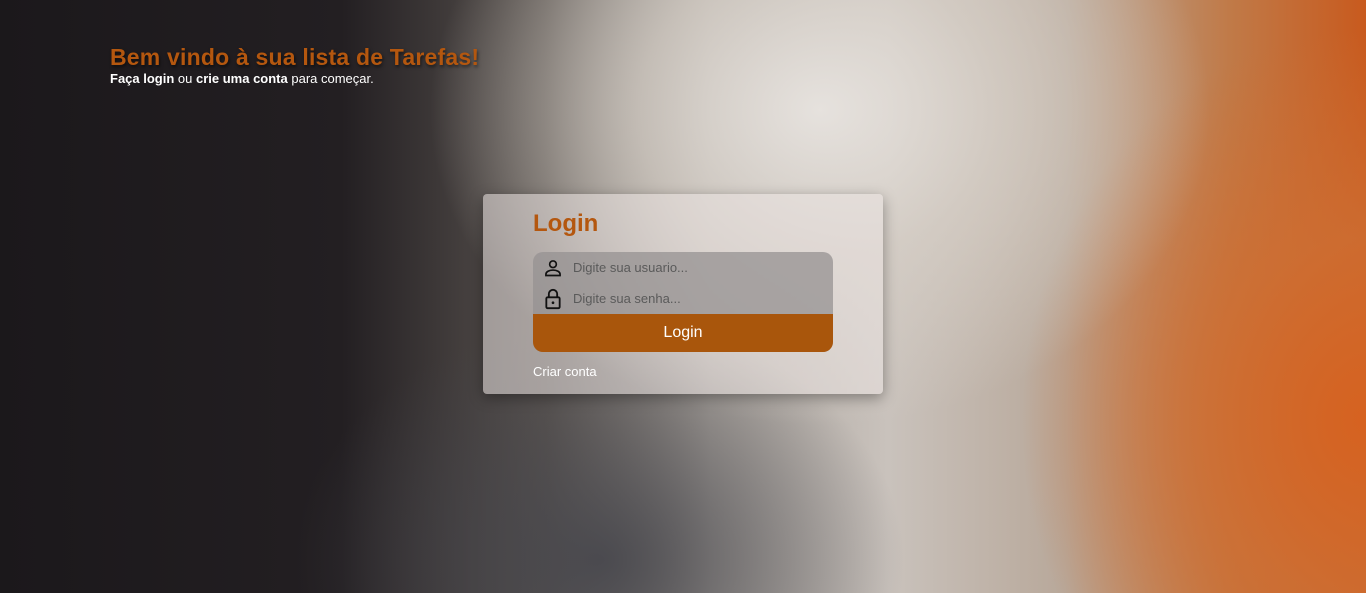 This screenshot has height=593, width=1366. I want to click on subtitle-suffix: para começar., so click(330, 78).